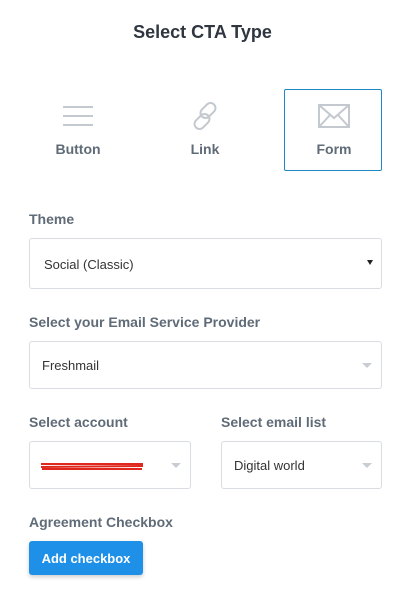  What do you see at coordinates (101, 522) in the screenshot?
I see `agreement-label: Agreement Checkbox` at bounding box center [101, 522].